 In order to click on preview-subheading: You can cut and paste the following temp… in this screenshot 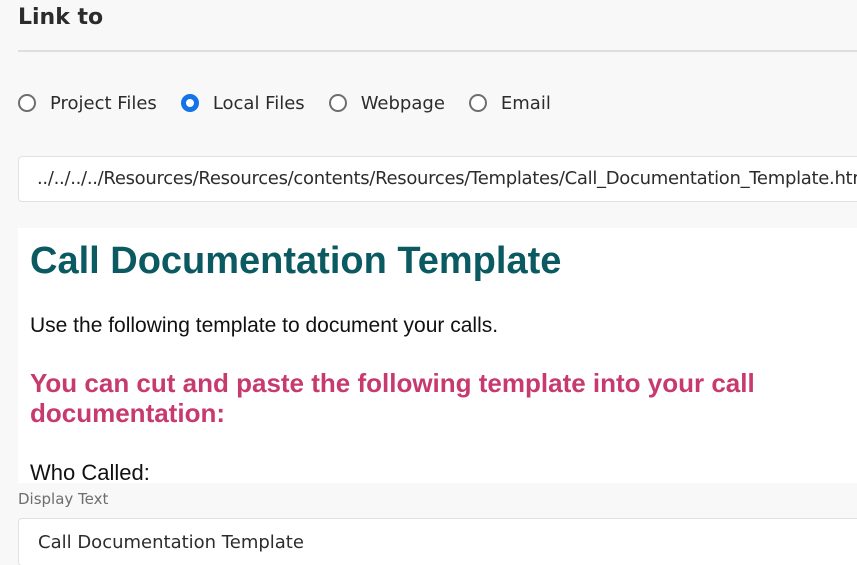, I will do `click(392, 398)`.